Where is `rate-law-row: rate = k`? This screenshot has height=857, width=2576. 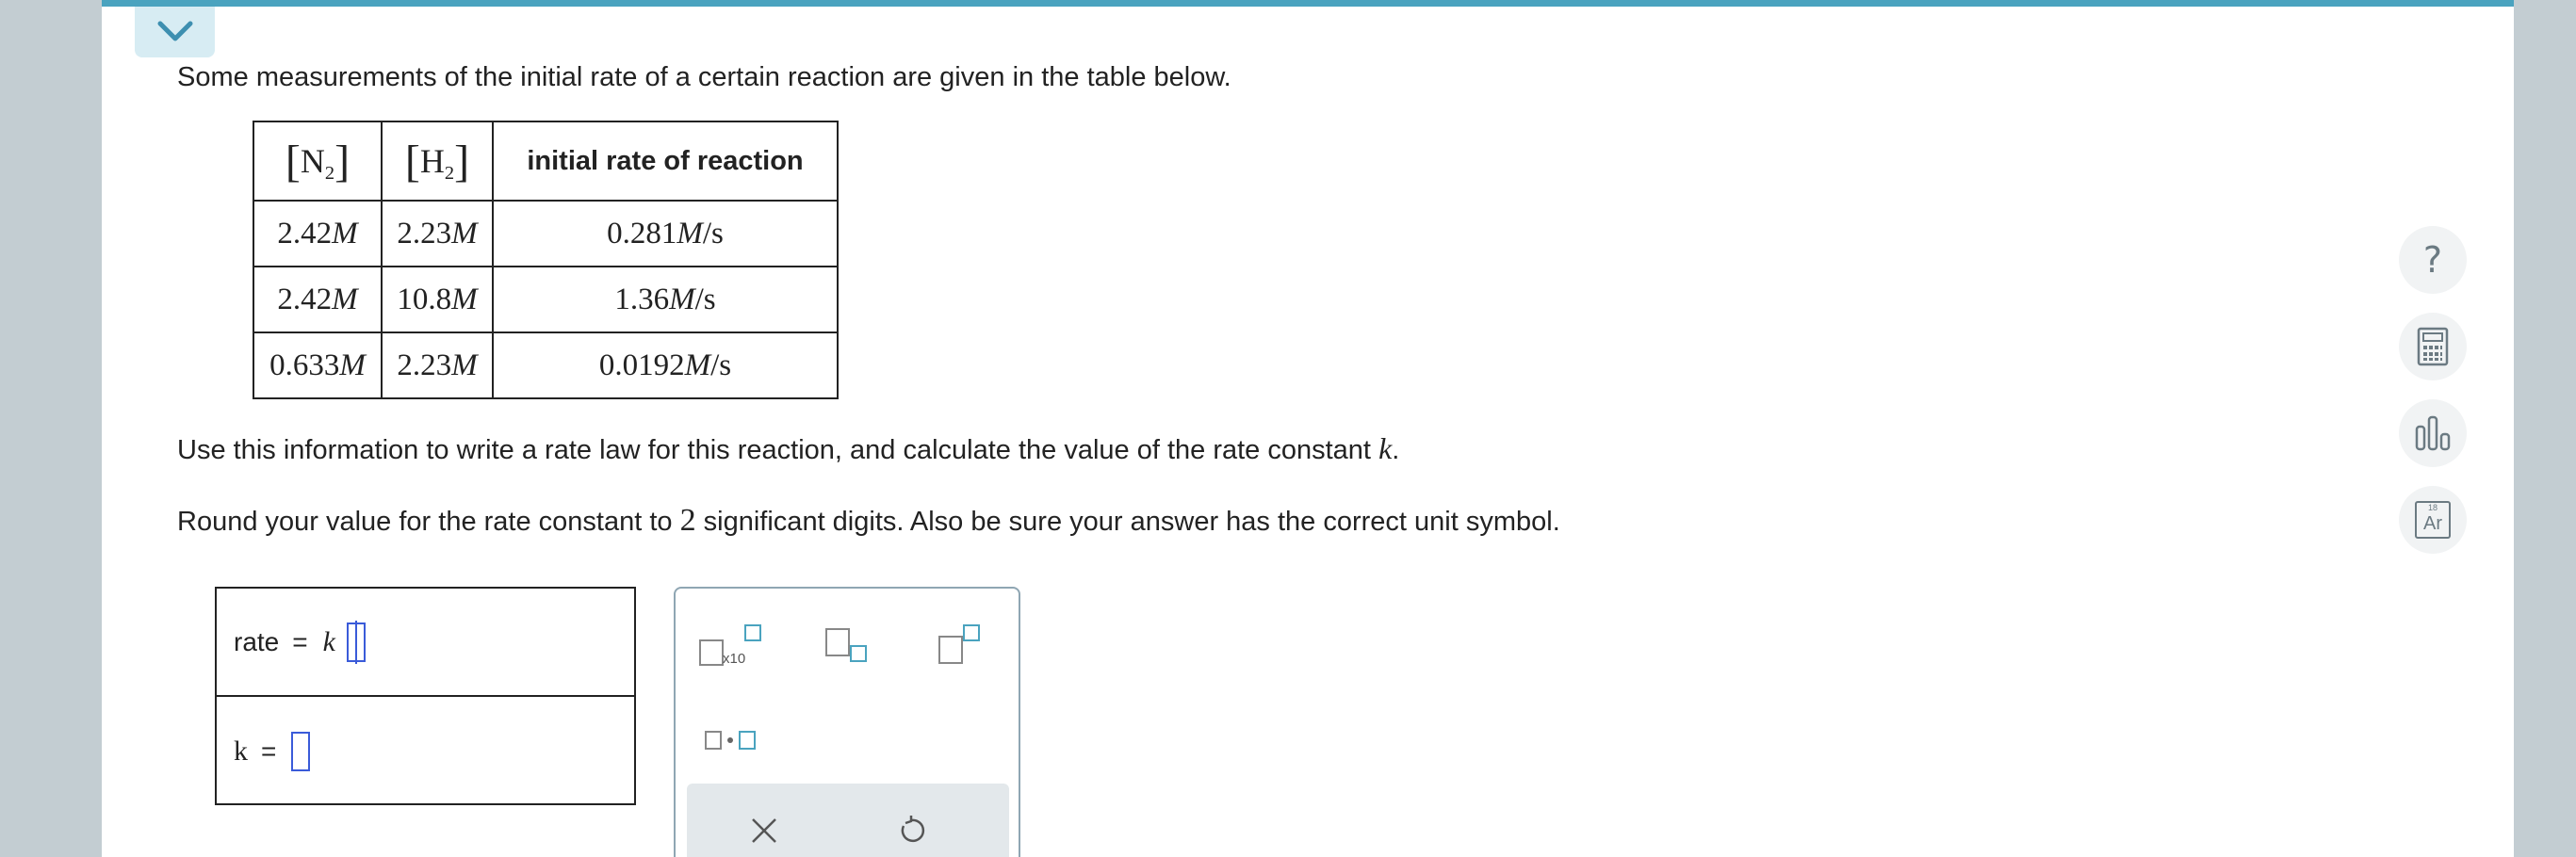 rate-law-row: rate = k is located at coordinates (425, 643).